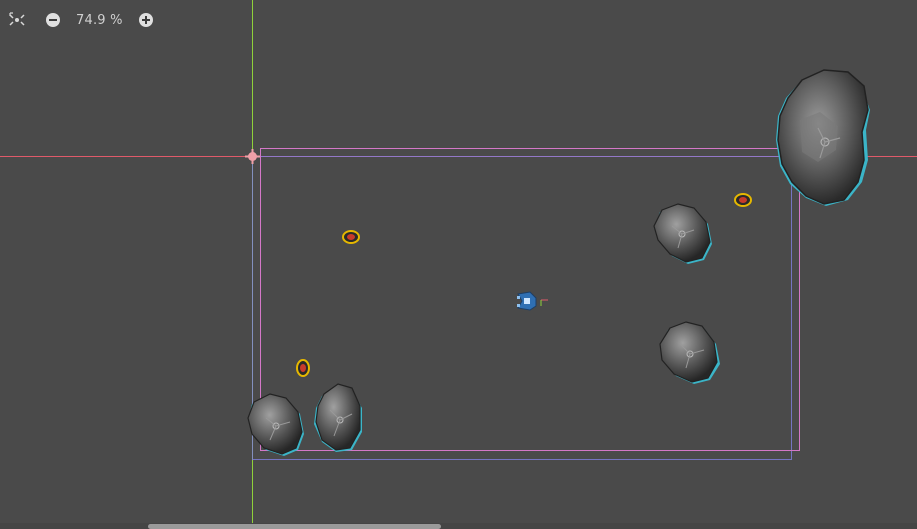  Describe the element at coordinates (53, 20) in the screenshot. I see `zoom-out-icon` at that location.